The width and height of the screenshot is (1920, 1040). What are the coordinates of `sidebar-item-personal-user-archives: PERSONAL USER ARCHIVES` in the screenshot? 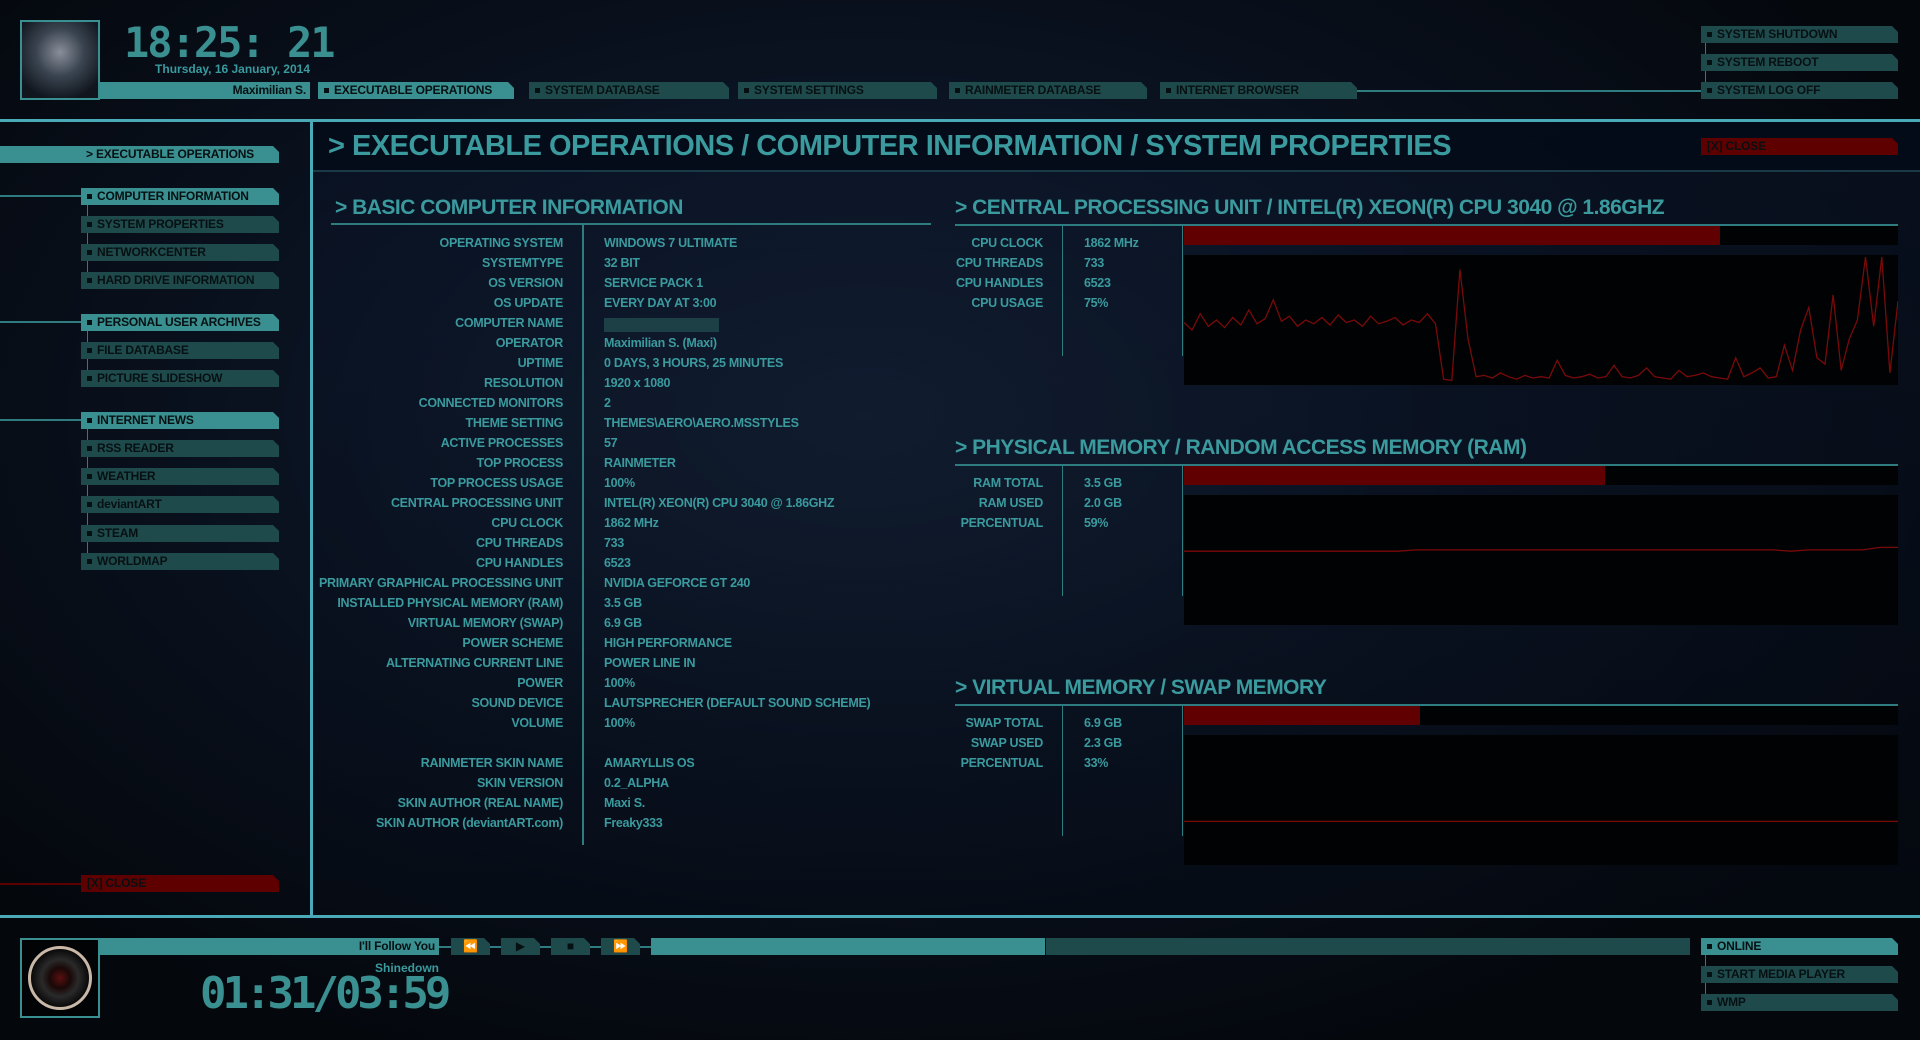 It's located at (180, 322).